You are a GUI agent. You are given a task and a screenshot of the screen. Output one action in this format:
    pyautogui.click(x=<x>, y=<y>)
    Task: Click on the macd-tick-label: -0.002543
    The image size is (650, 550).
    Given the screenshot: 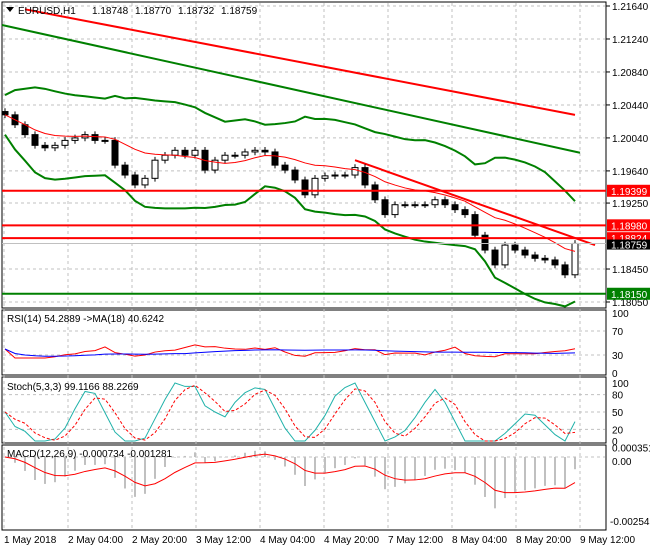 What is the action you would take?
    pyautogui.click(x=630, y=522)
    